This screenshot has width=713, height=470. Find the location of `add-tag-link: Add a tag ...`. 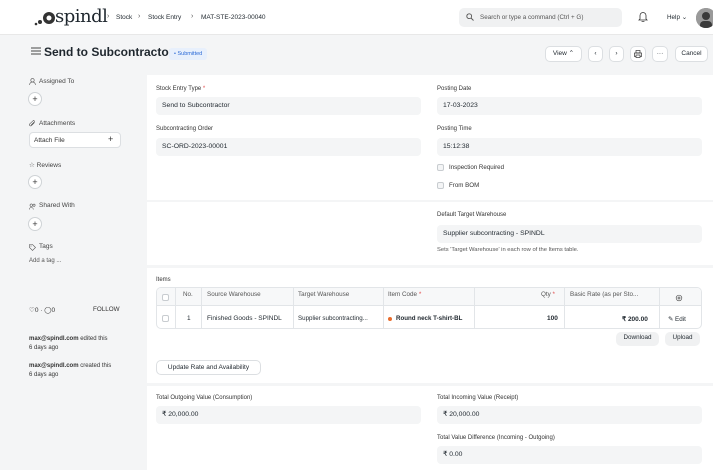

add-tag-link: Add a tag ... is located at coordinates (45, 261).